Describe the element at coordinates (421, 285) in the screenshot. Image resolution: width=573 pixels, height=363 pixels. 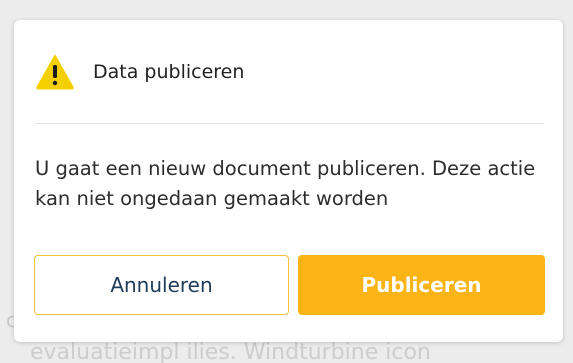
I see `publish-button: Publiceren` at that location.